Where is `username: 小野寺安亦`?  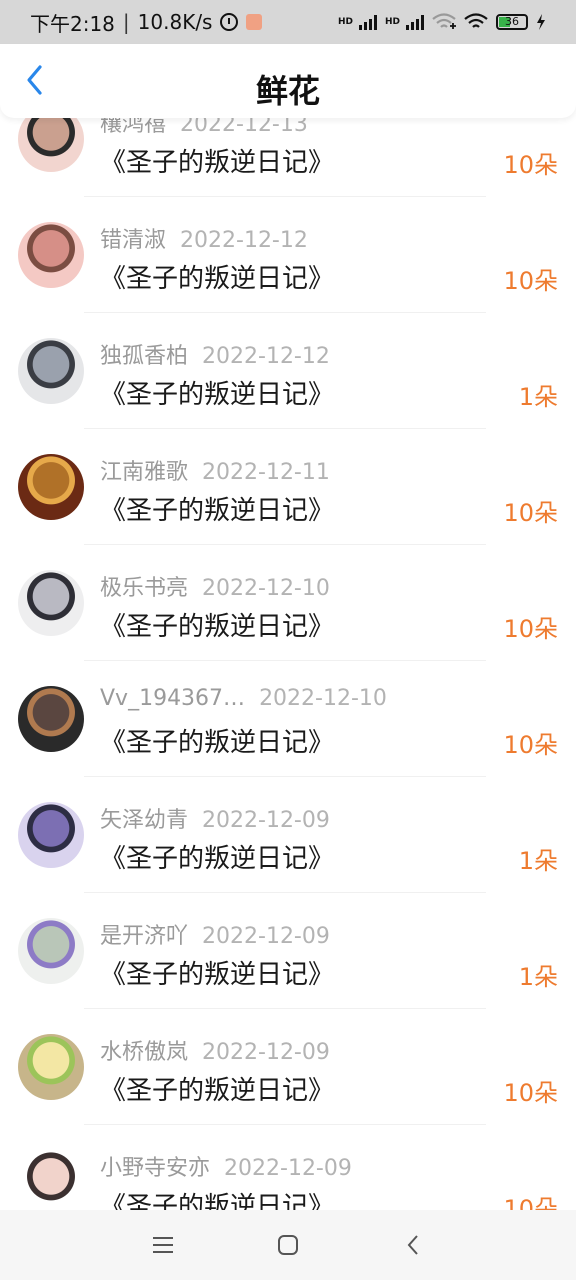 username: 小野寺安亦 is located at coordinates (155, 1168).